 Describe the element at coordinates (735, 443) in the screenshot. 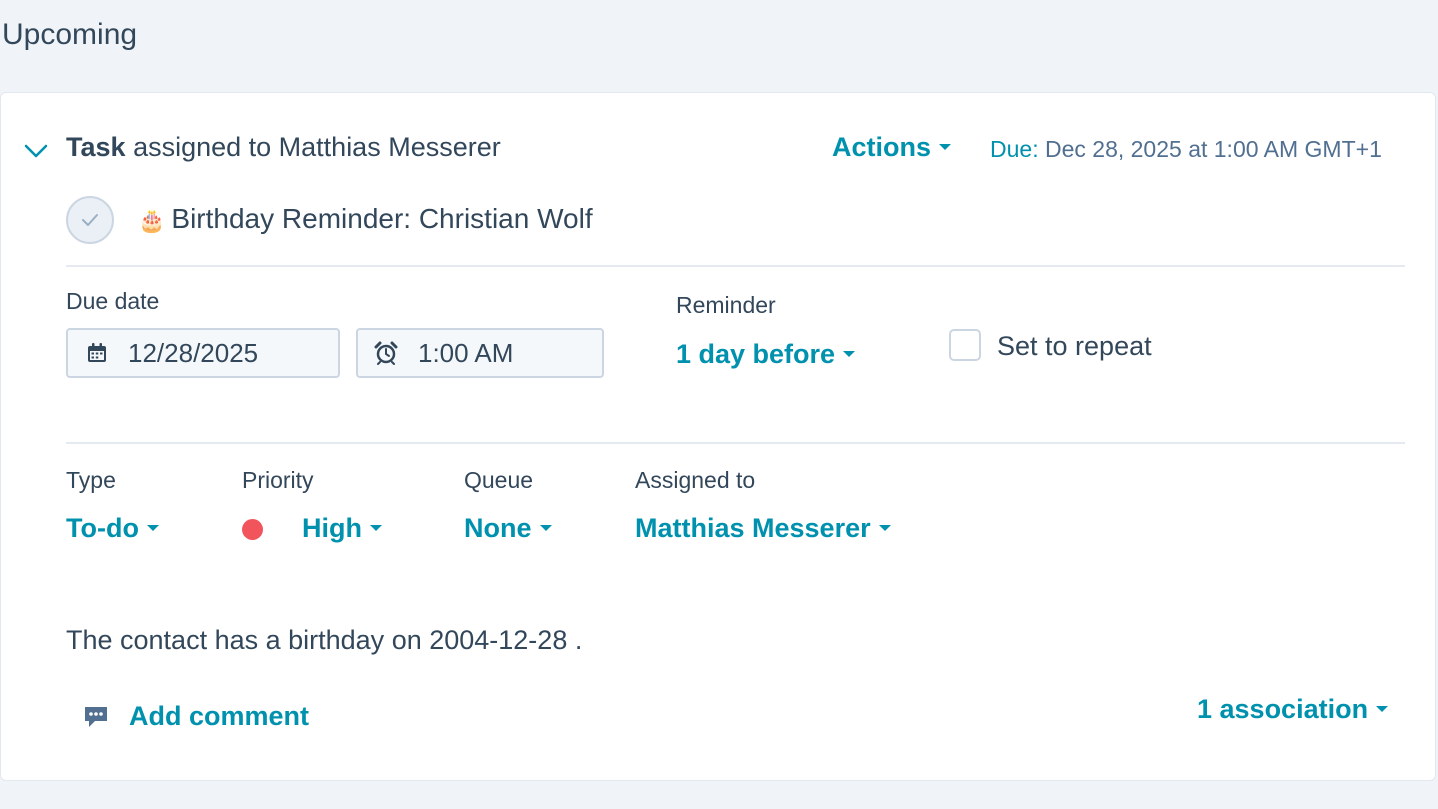

I see `divider-middle` at that location.